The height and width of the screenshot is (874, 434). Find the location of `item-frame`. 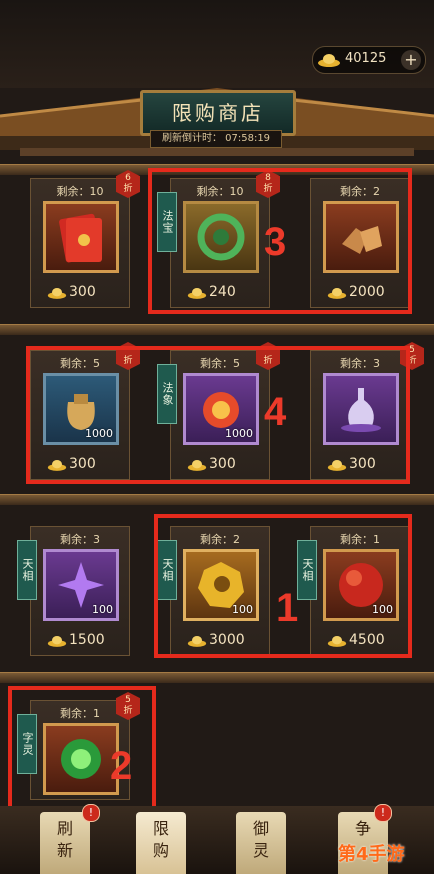

item-frame is located at coordinates (81, 237).